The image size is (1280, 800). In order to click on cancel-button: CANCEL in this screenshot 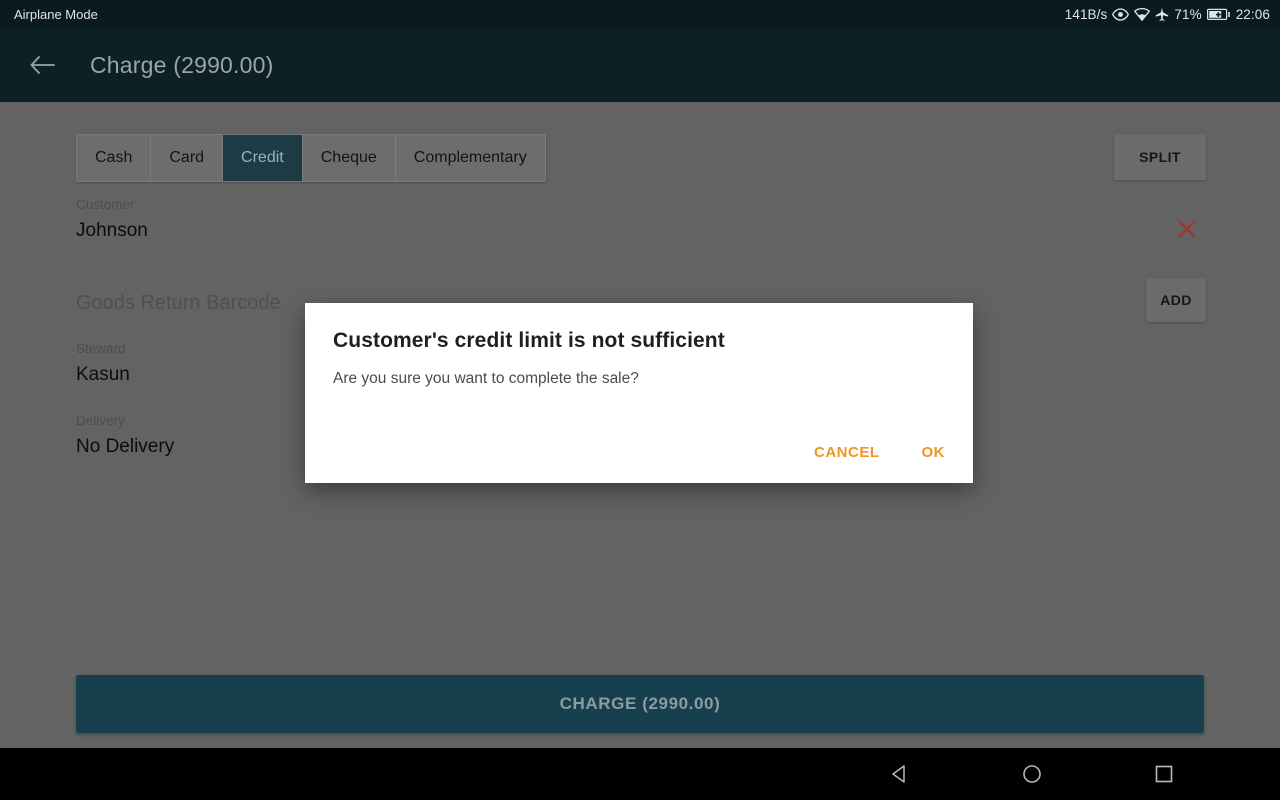, I will do `click(847, 452)`.